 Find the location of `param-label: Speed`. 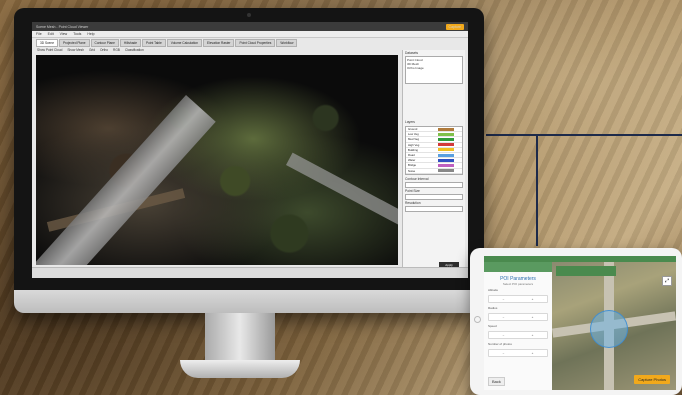

param-label: Speed is located at coordinates (492, 326).